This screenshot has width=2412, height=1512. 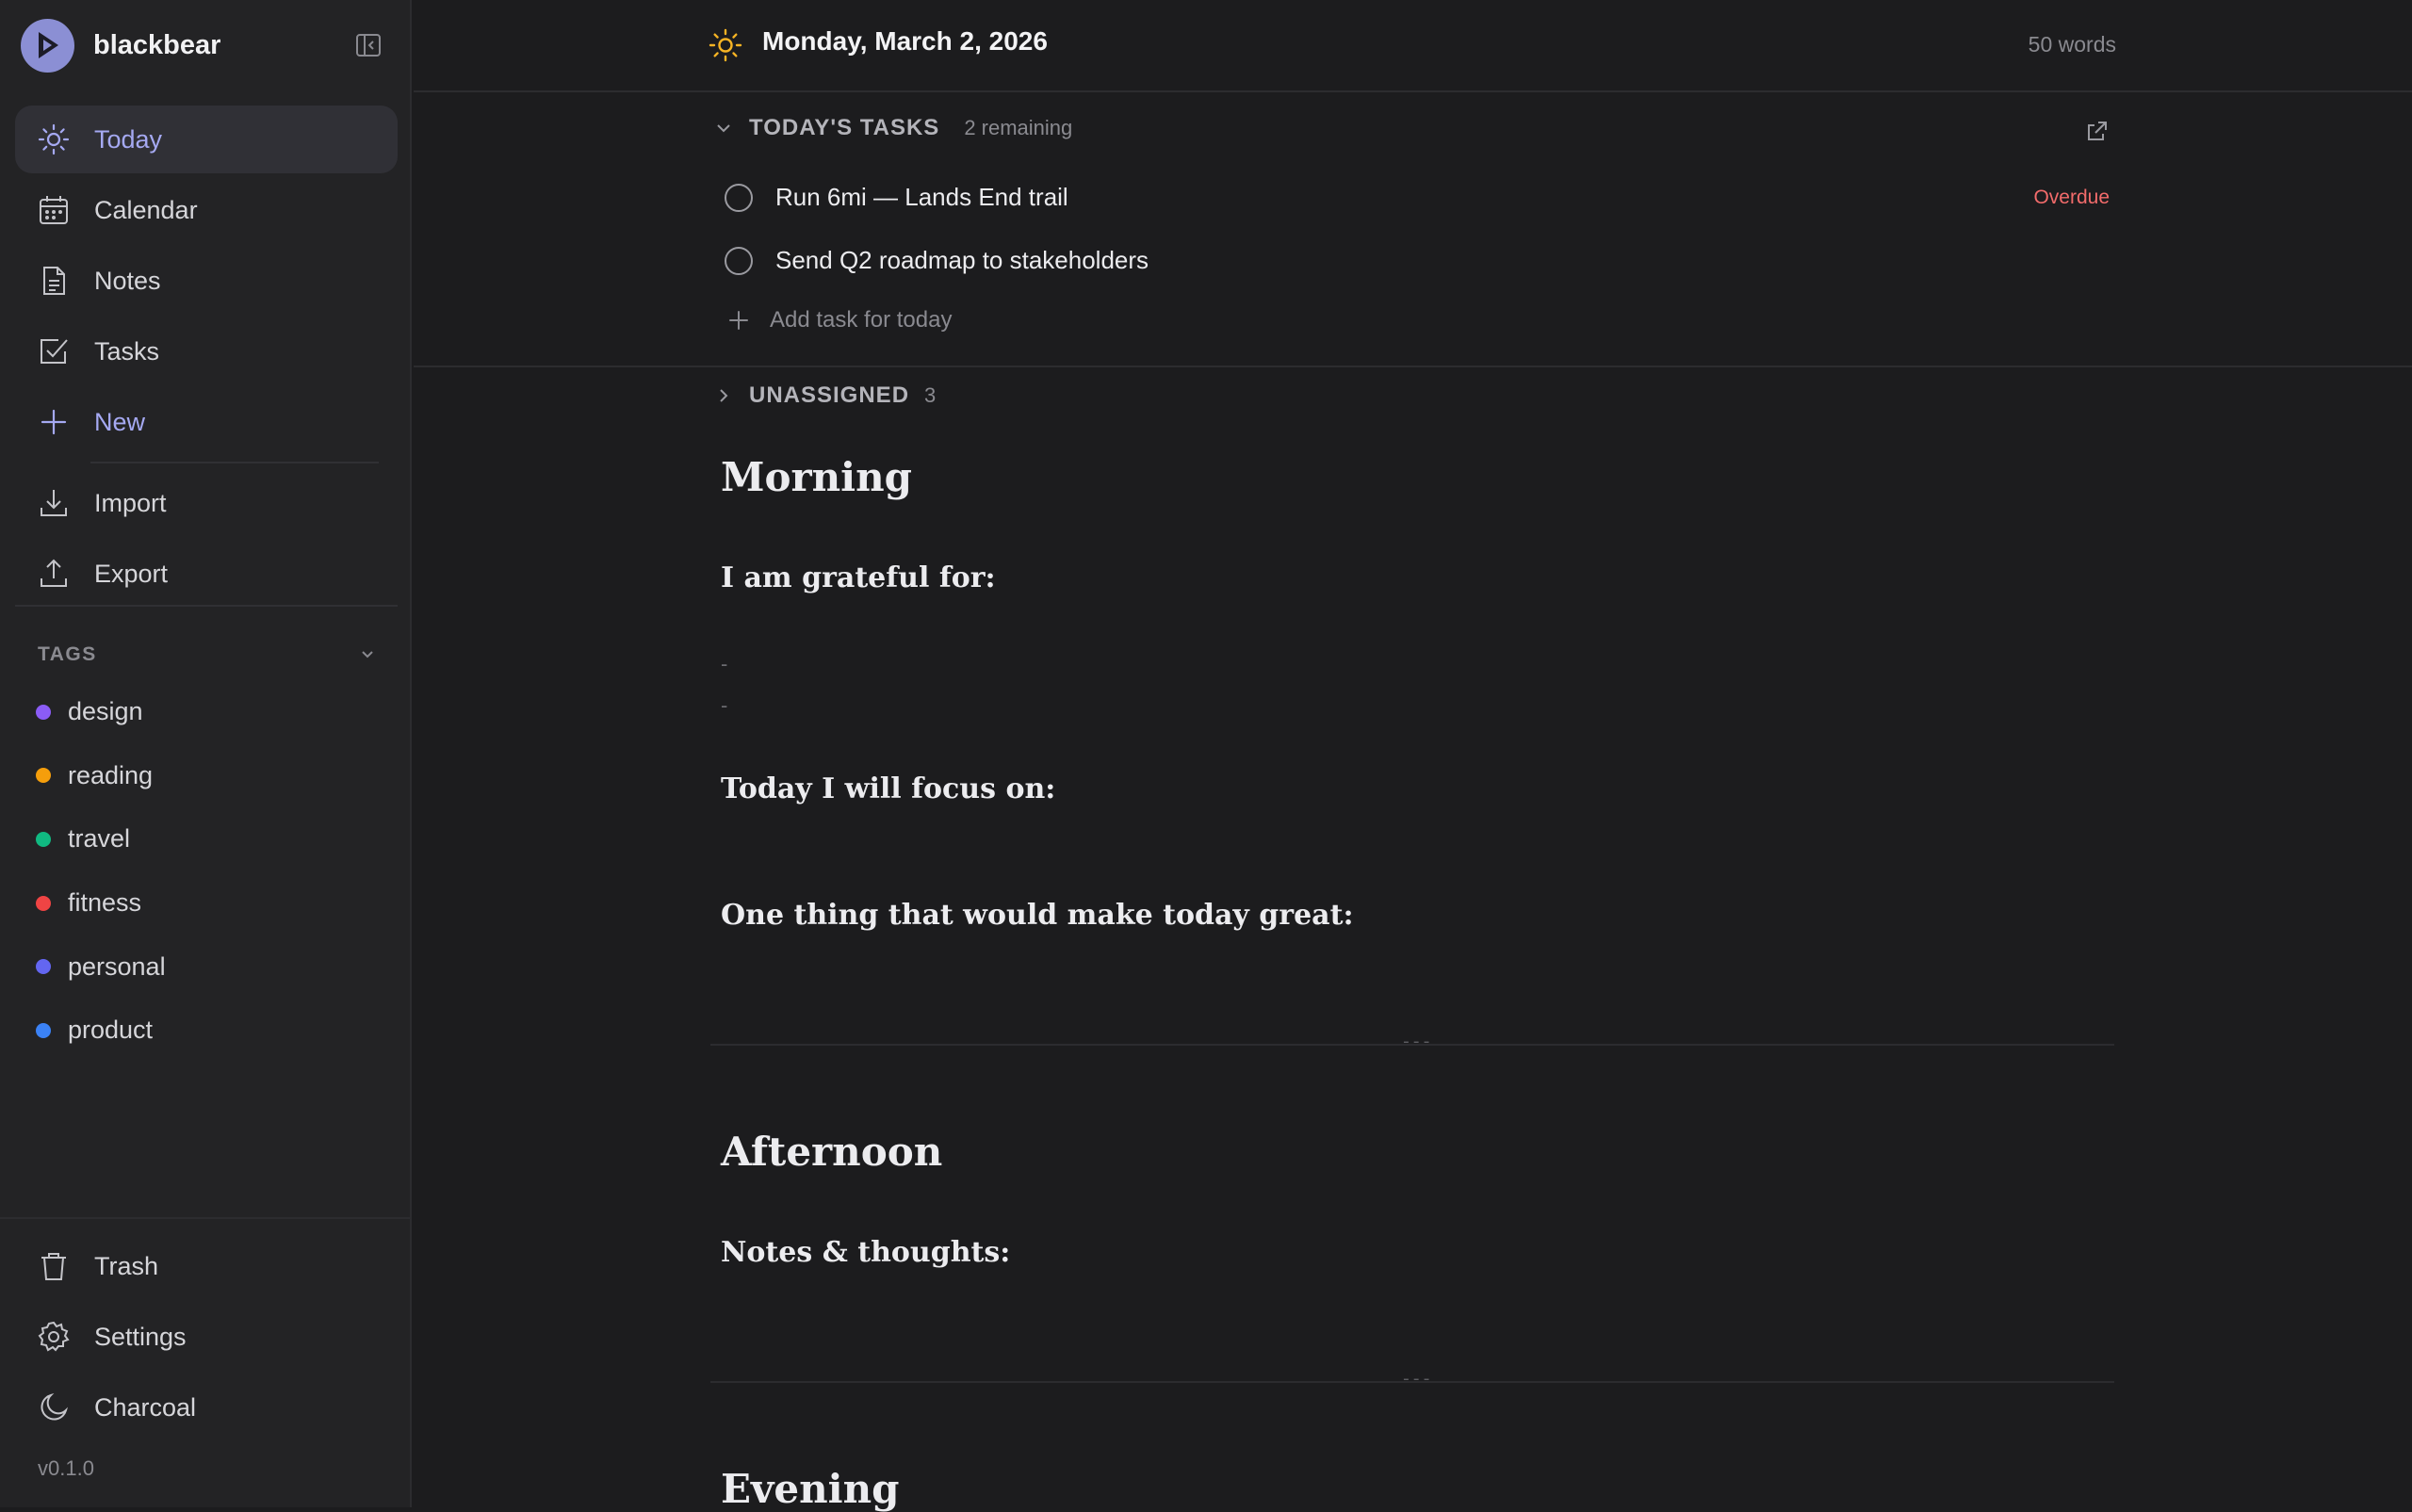 I want to click on tag-label: reading, so click(x=111, y=774).